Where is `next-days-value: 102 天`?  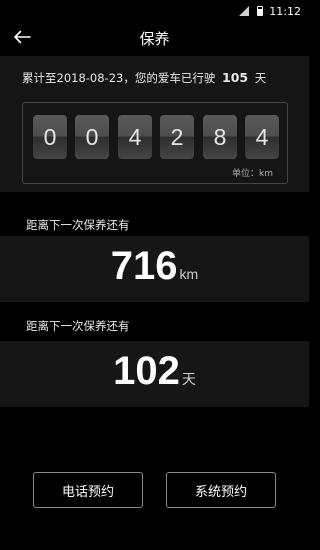
next-days-value: 102 天 is located at coordinates (154, 371).